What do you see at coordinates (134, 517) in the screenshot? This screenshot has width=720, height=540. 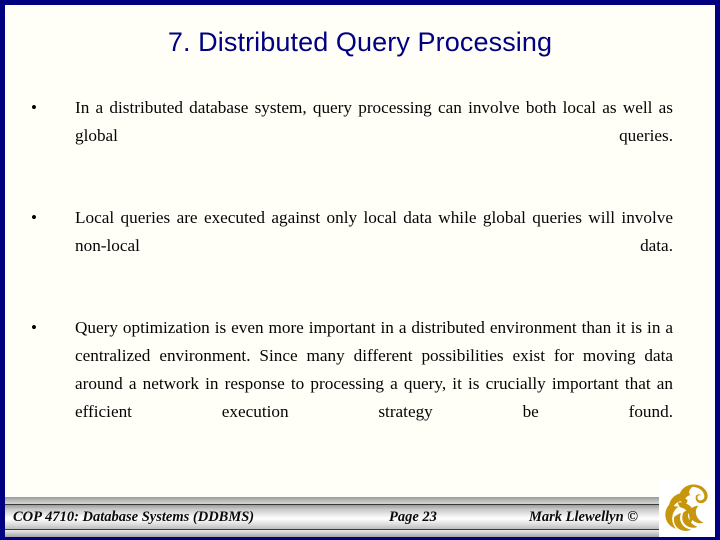 I see `footer-course-label: COP 4710: Database Systems (DDBMS)` at bounding box center [134, 517].